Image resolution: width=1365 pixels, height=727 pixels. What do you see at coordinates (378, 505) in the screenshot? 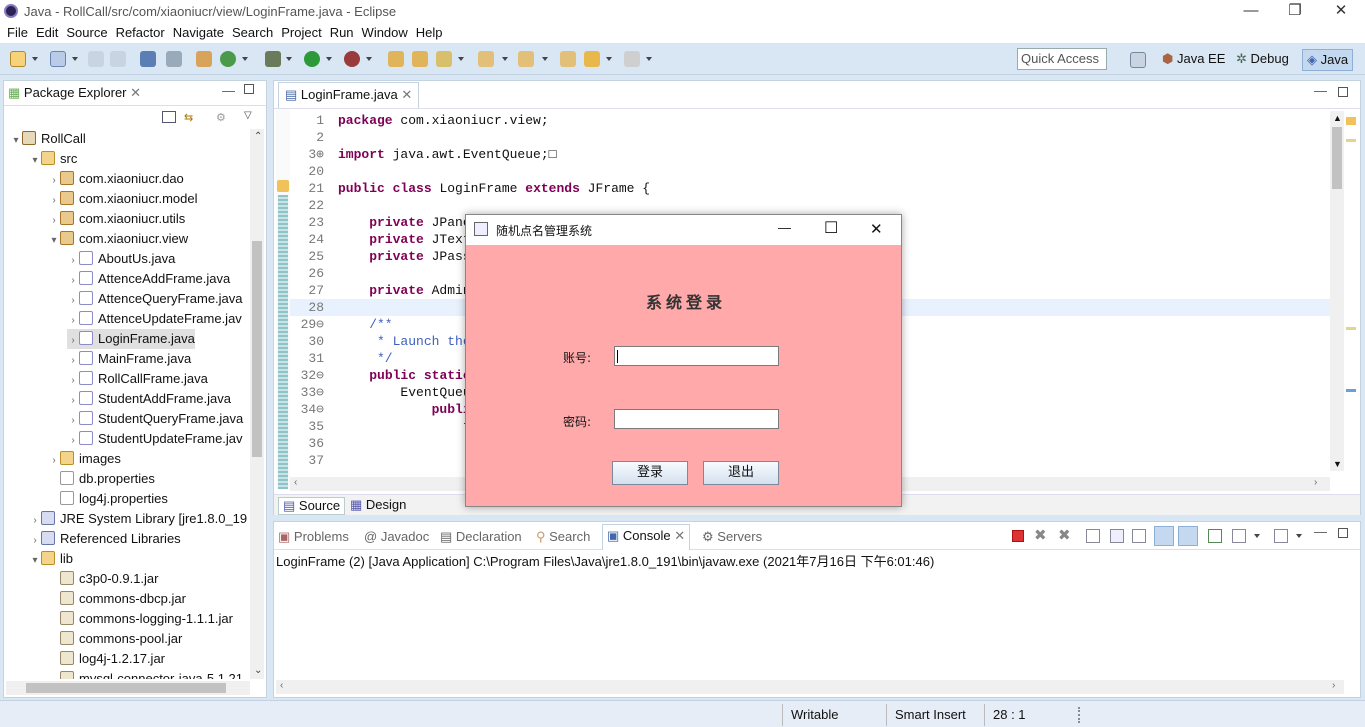
I see `design-tab: ▦ Design` at bounding box center [378, 505].